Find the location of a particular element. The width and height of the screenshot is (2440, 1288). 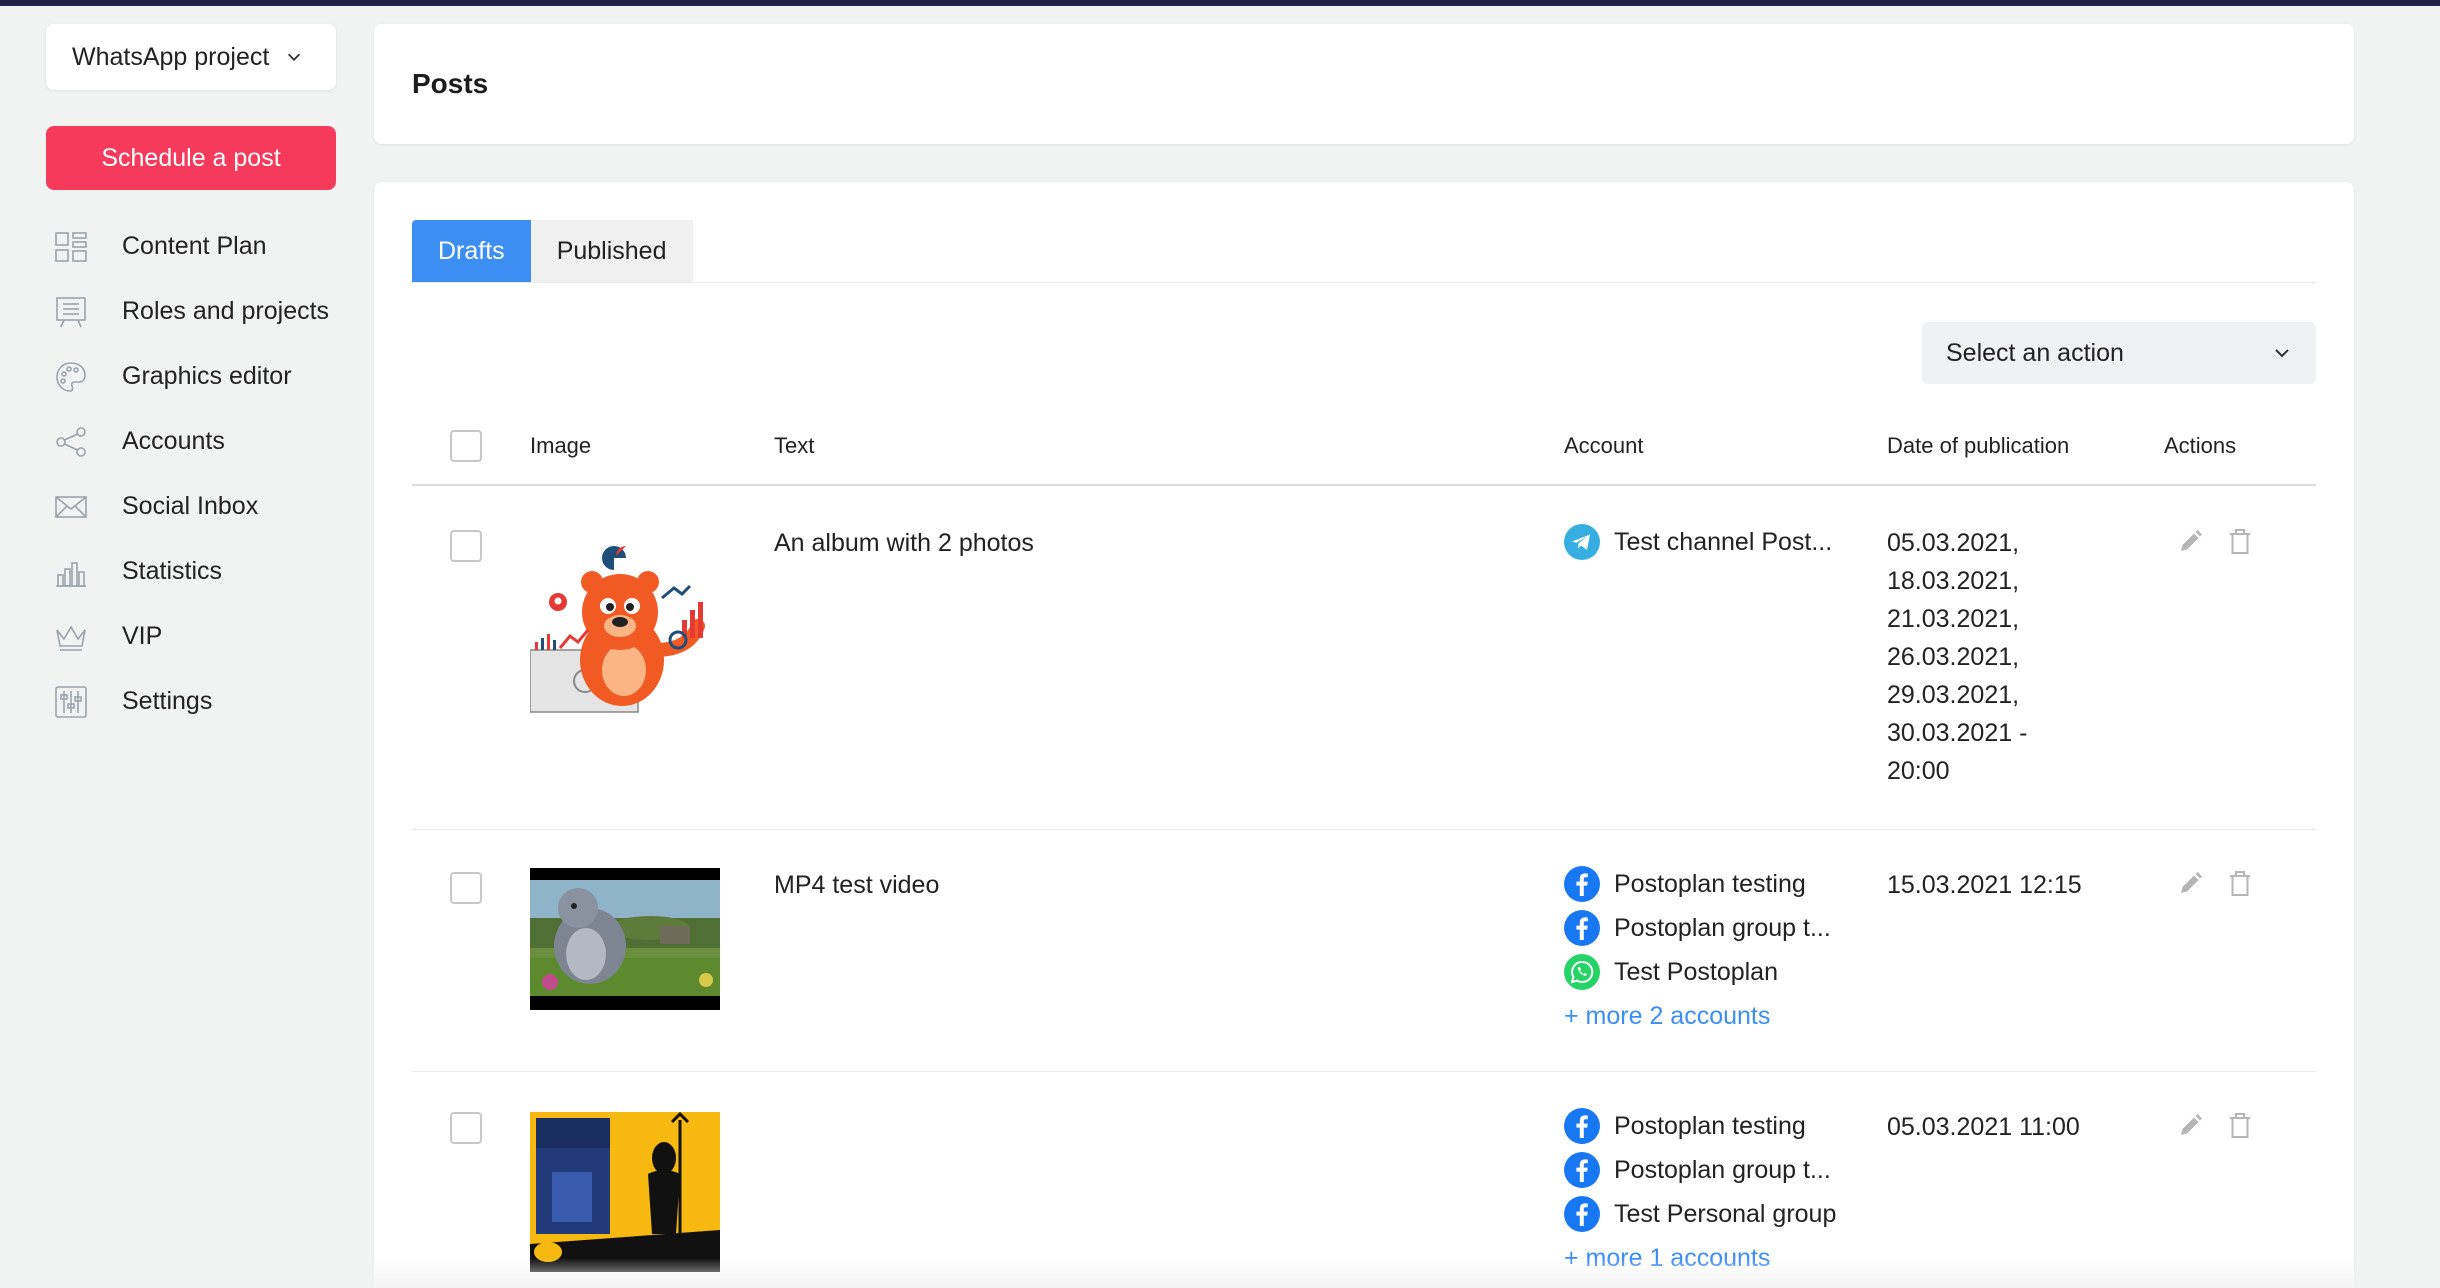

account-entry: Test Personal group is located at coordinates (1700, 1214).